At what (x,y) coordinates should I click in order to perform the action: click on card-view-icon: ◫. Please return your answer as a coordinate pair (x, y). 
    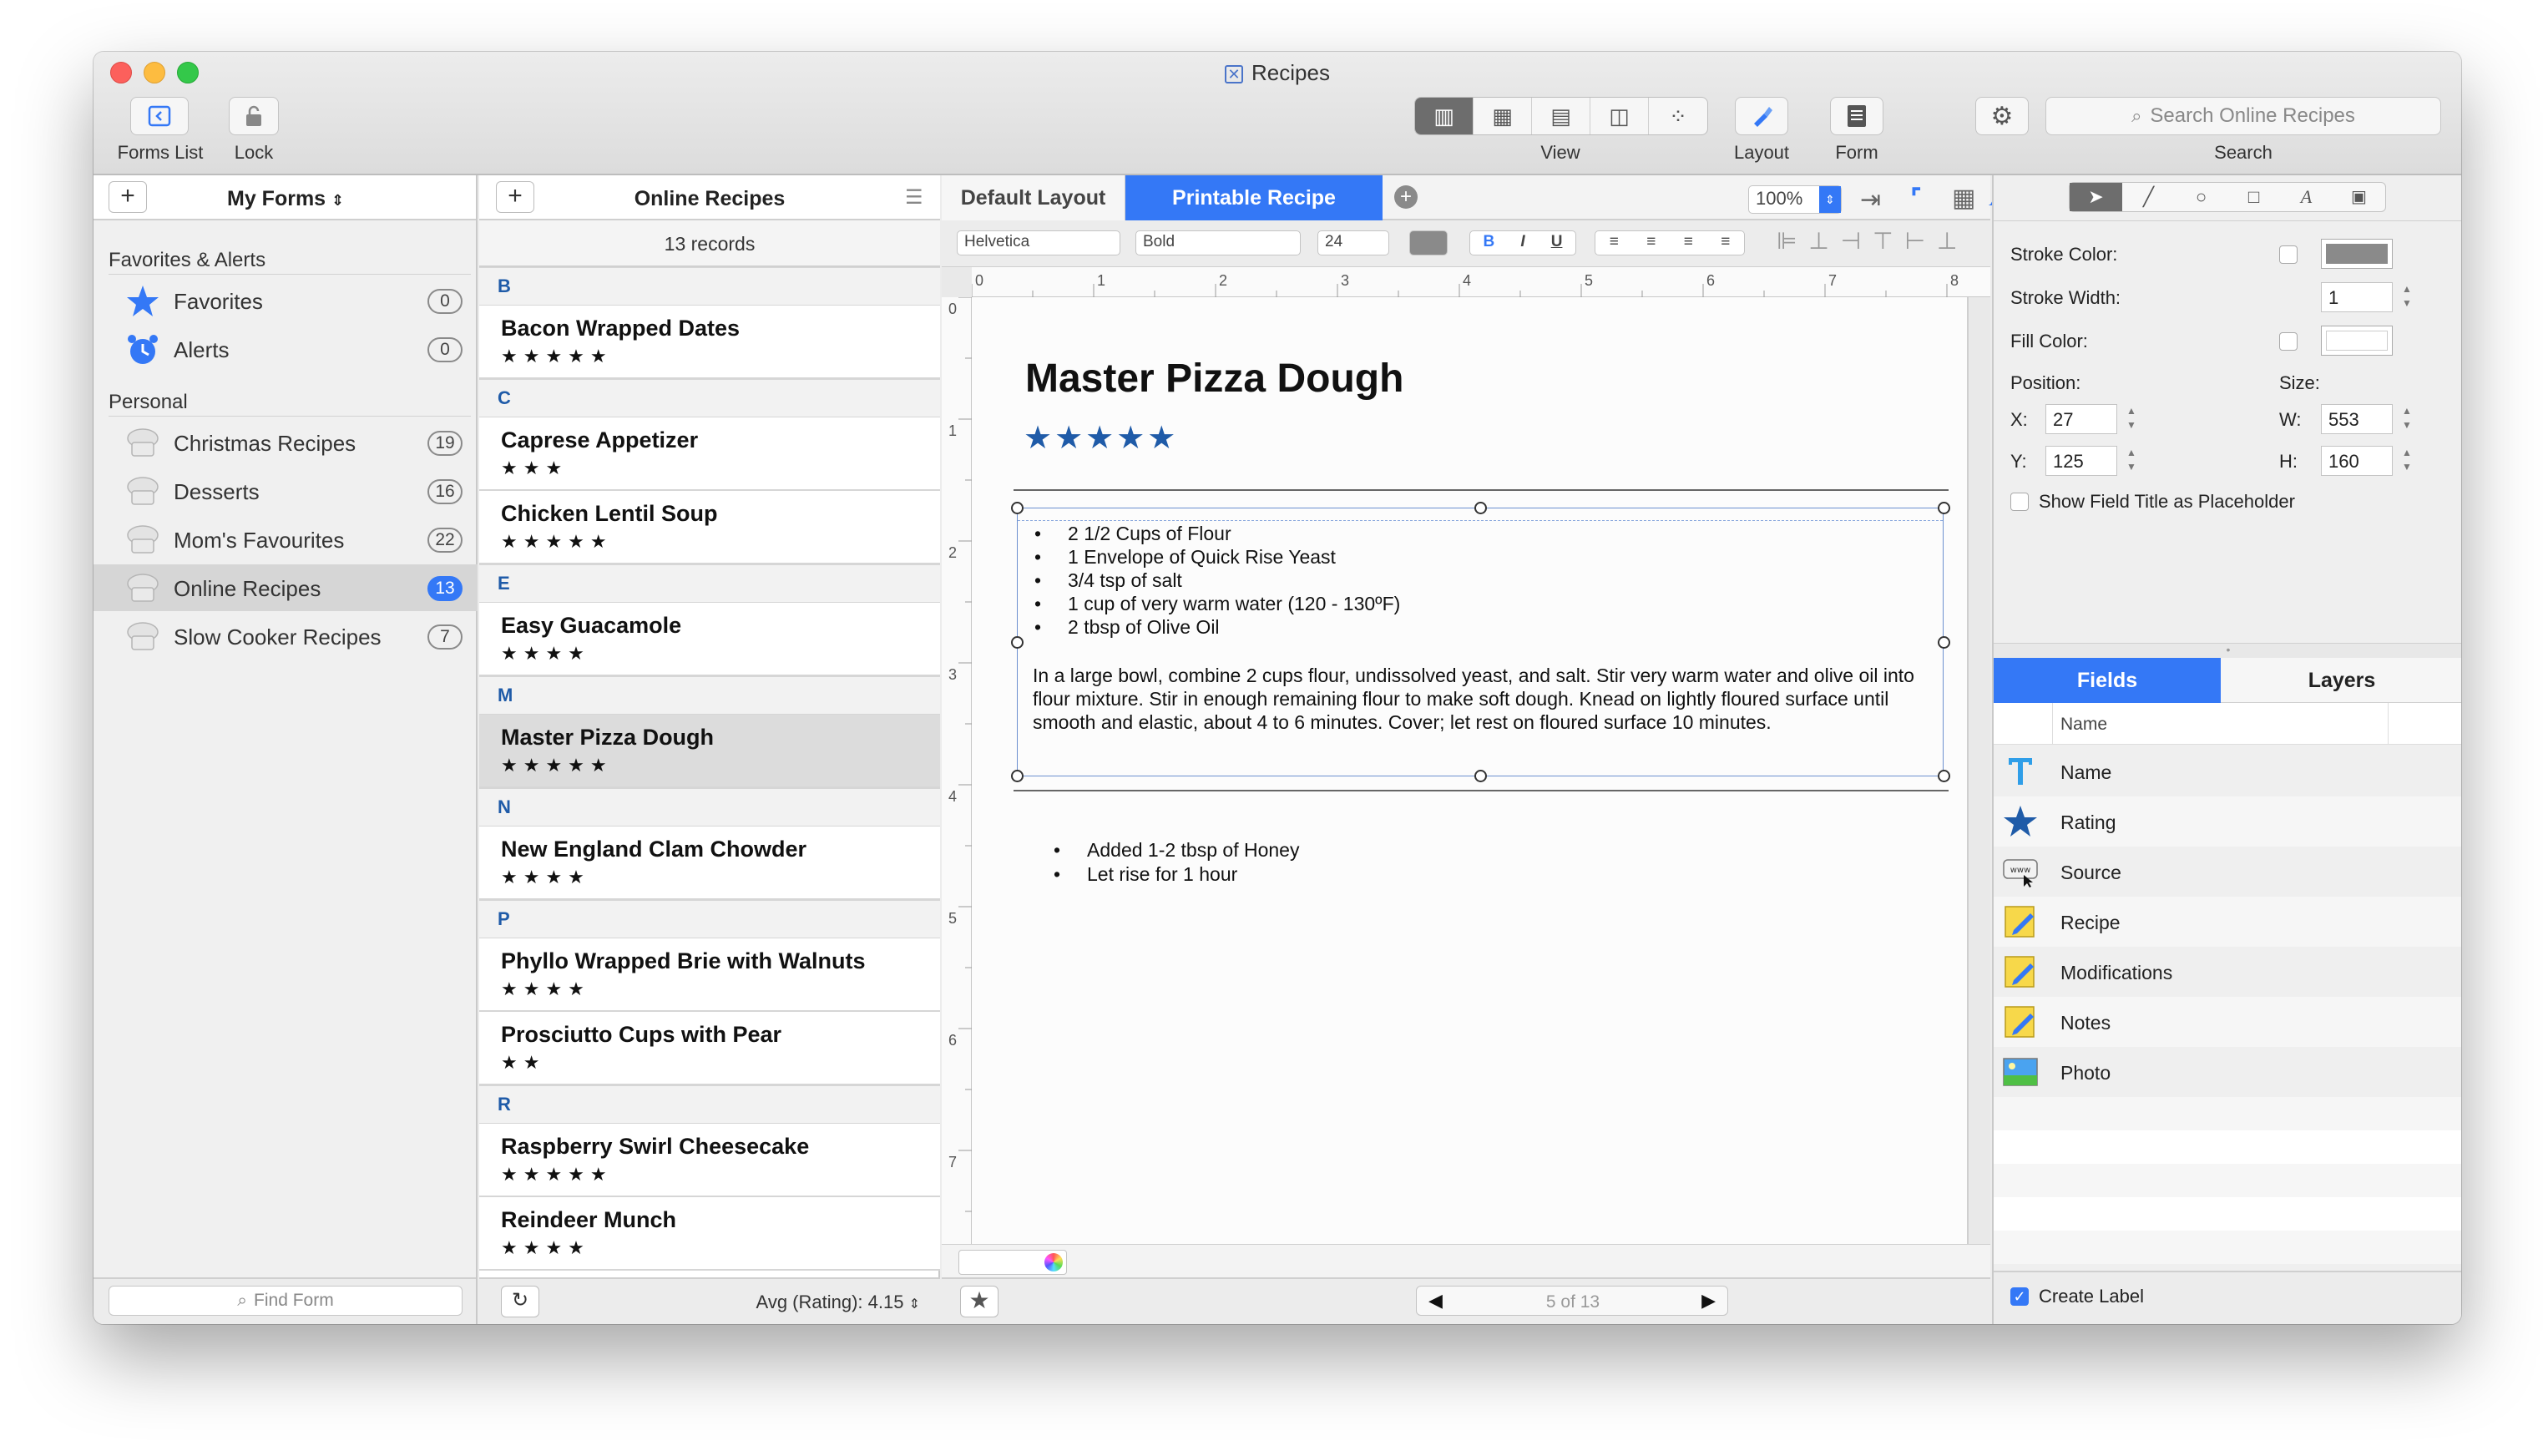
    Looking at the image, I should click on (1619, 116).